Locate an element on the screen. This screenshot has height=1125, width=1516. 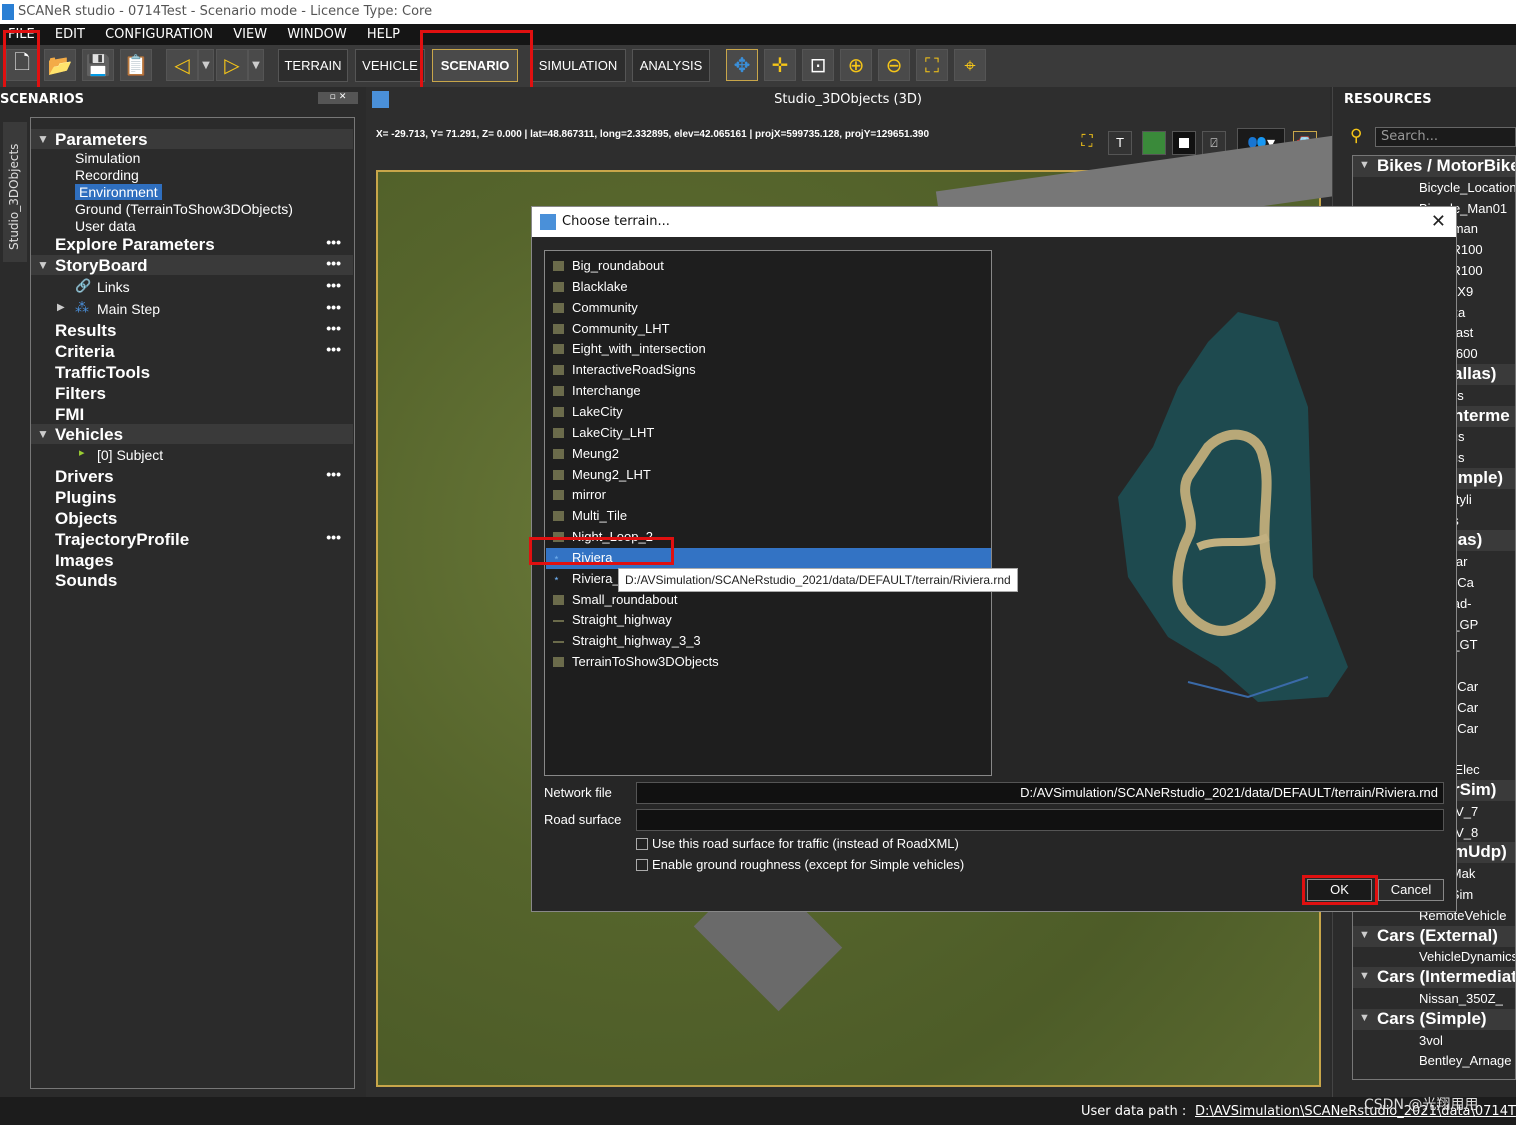
tree-item-objects: Objects is located at coordinates (192, 518).